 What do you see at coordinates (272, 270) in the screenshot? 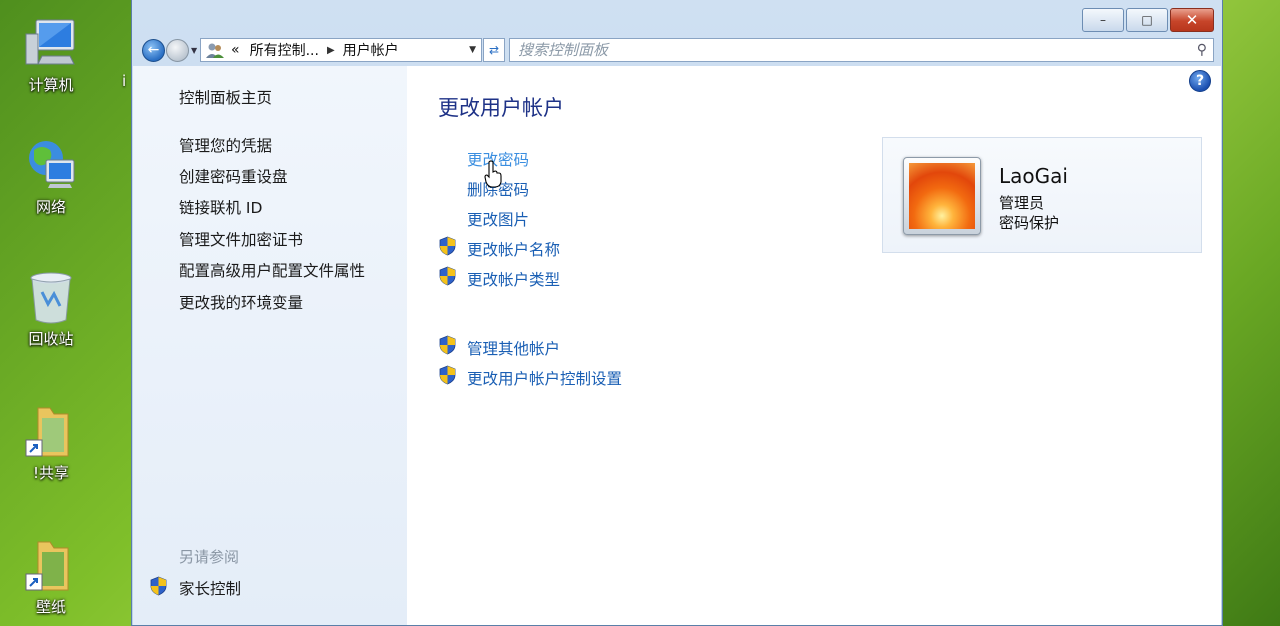
I see `left-link: 配置高级用户配置文件属性` at bounding box center [272, 270].